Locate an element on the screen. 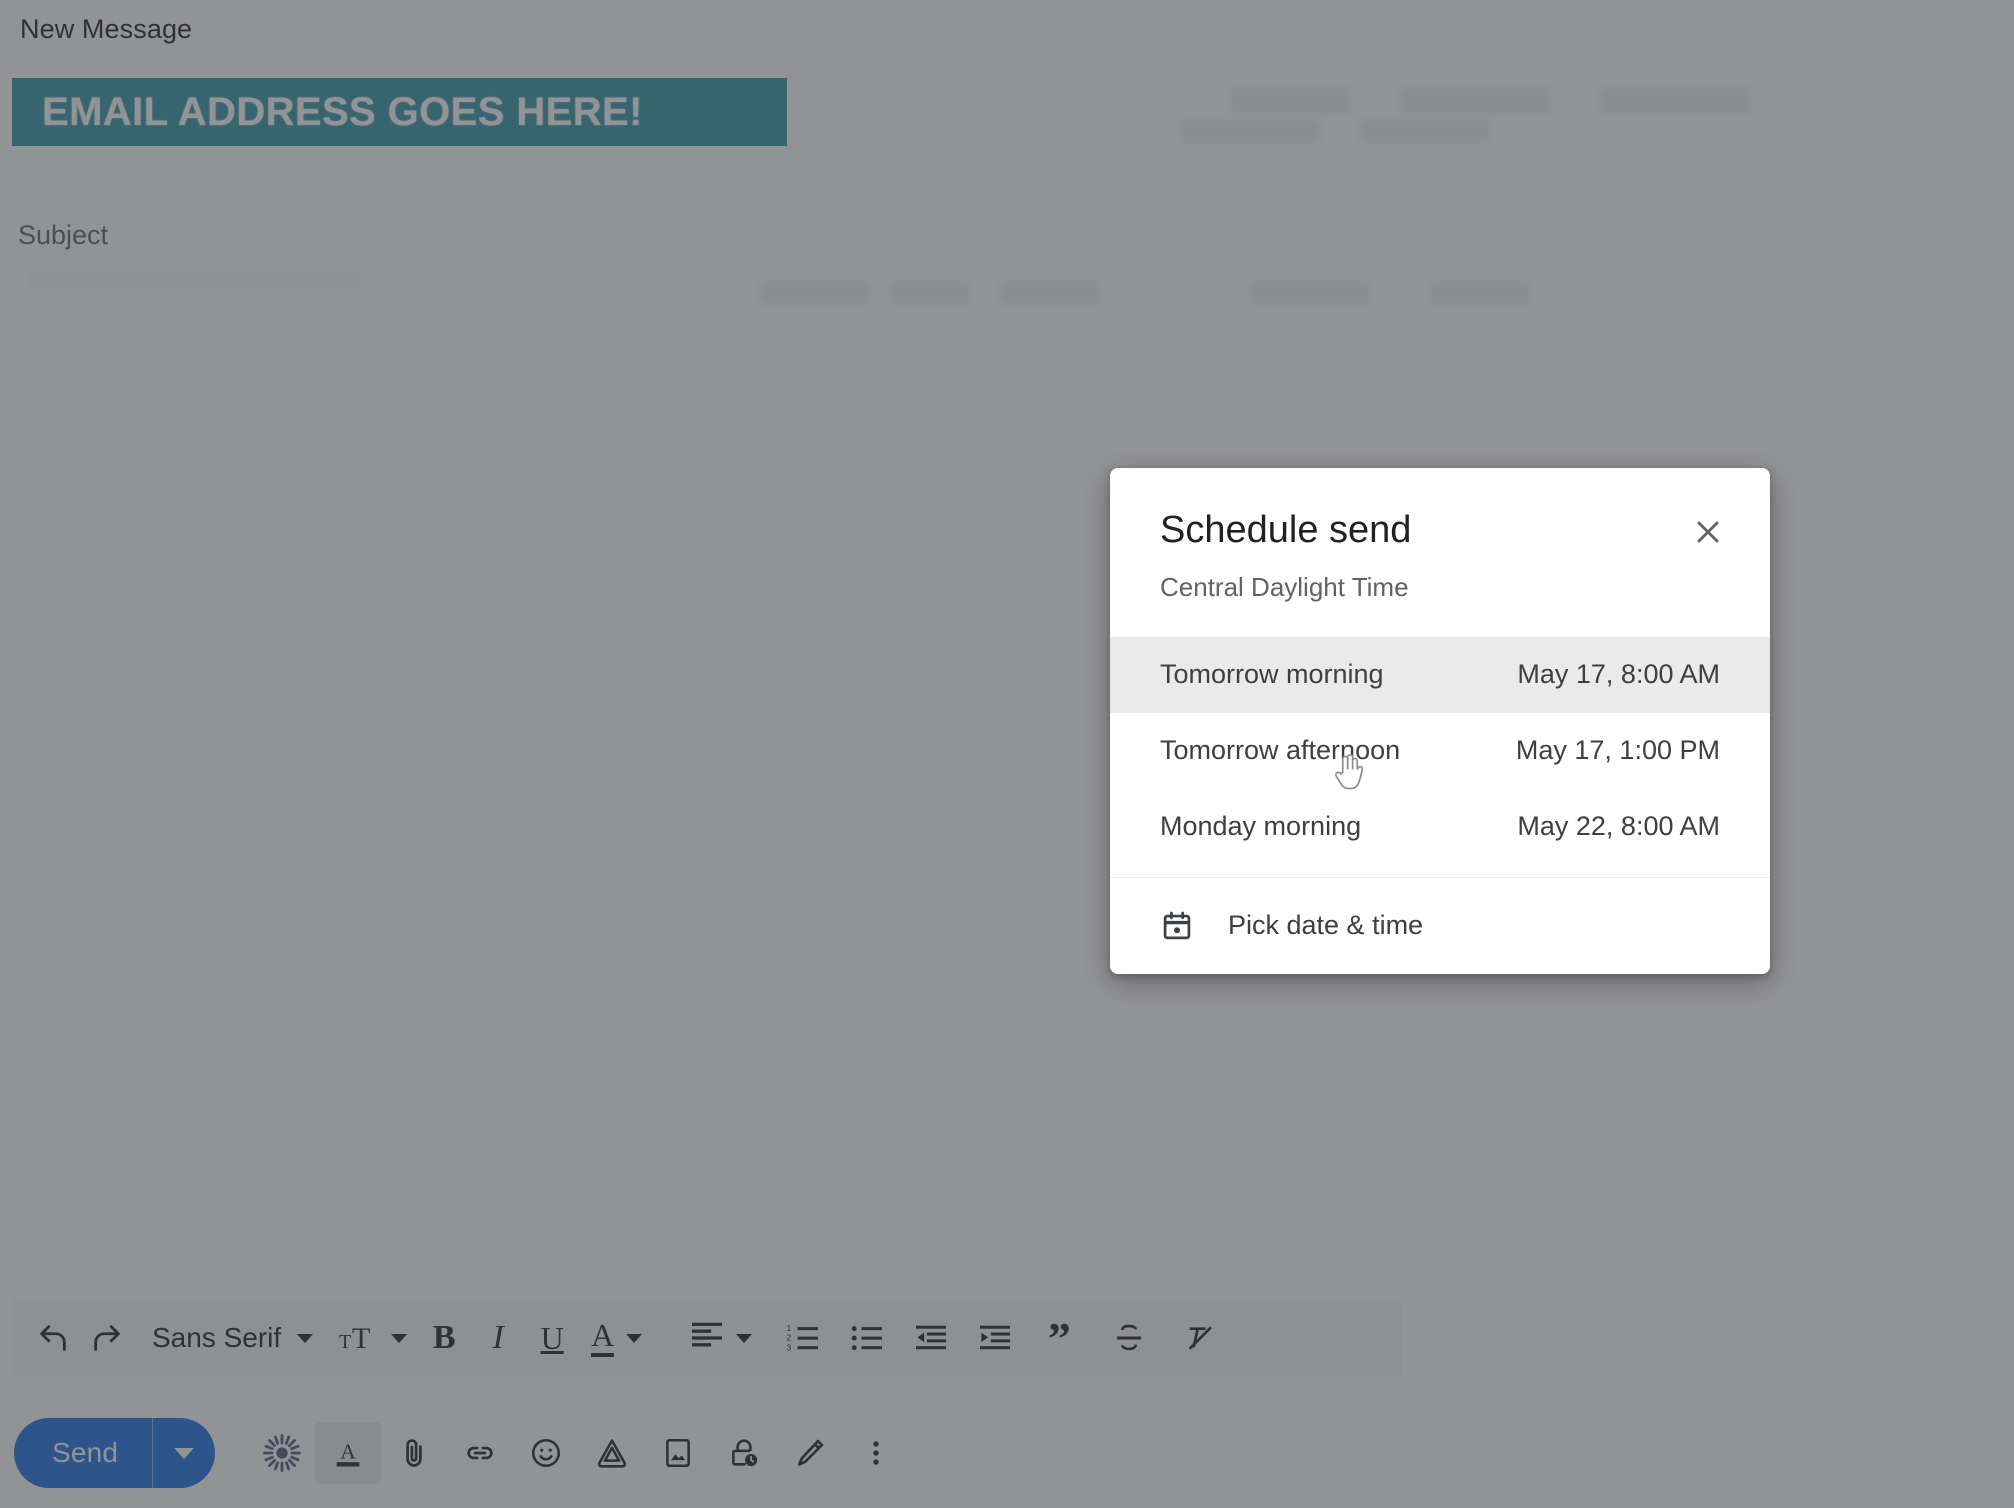 The height and width of the screenshot is (1508, 2014). font-family-value: Sans Serif is located at coordinates (217, 1337).